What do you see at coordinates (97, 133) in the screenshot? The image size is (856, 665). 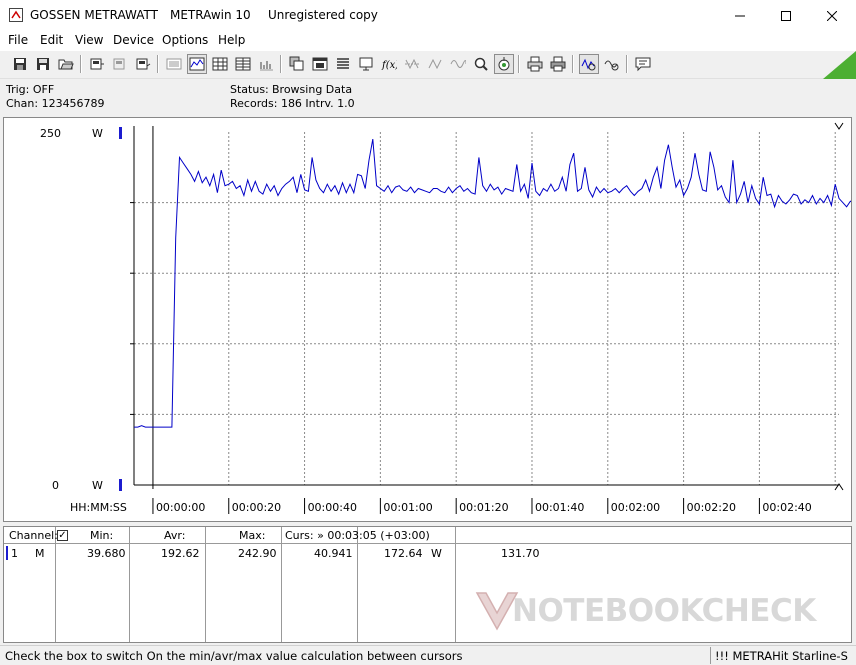 I see `y-unit-label: W` at bounding box center [97, 133].